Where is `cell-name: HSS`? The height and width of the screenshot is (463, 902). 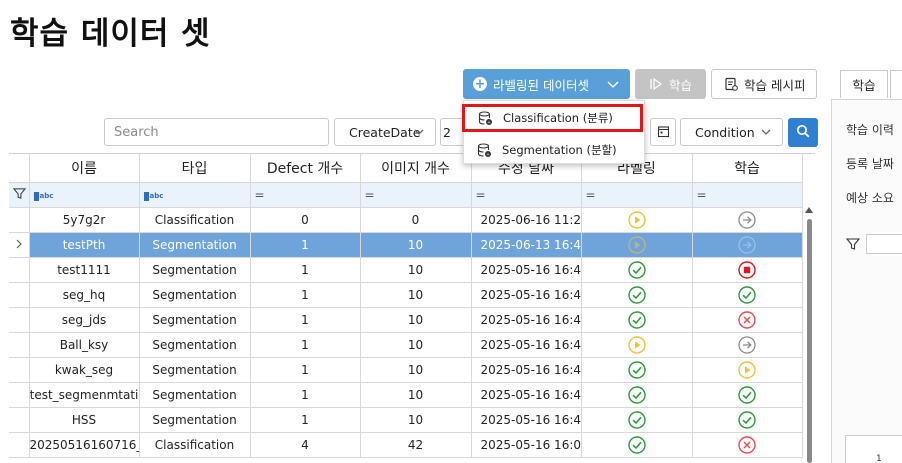 cell-name: HSS is located at coordinates (84, 420).